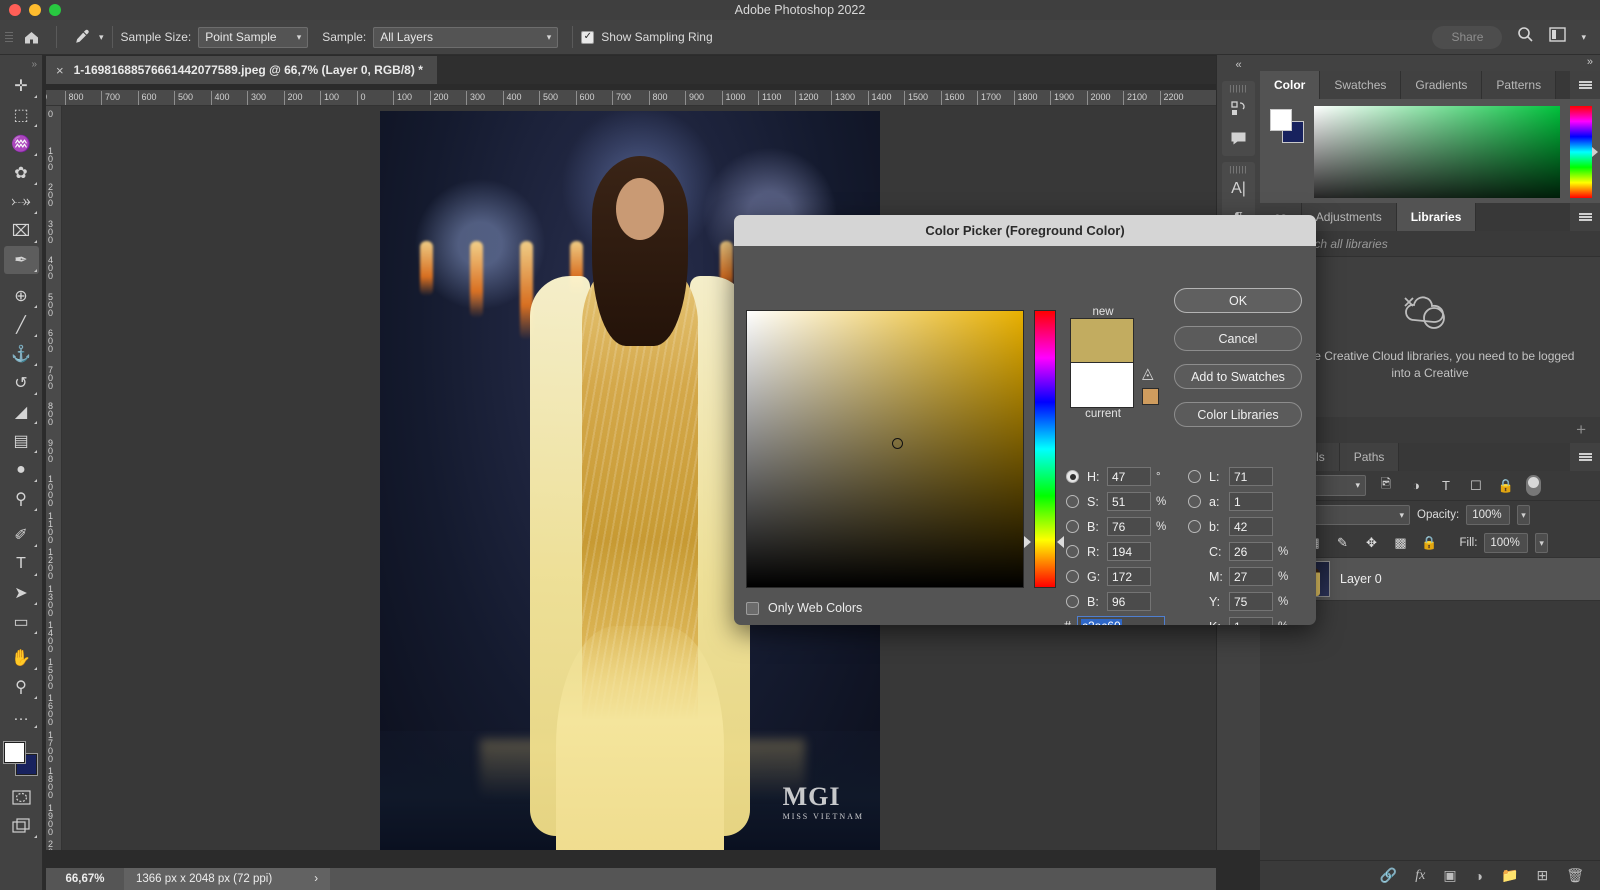  Describe the element at coordinates (1238, 138) in the screenshot. I see `comments-icon` at that location.